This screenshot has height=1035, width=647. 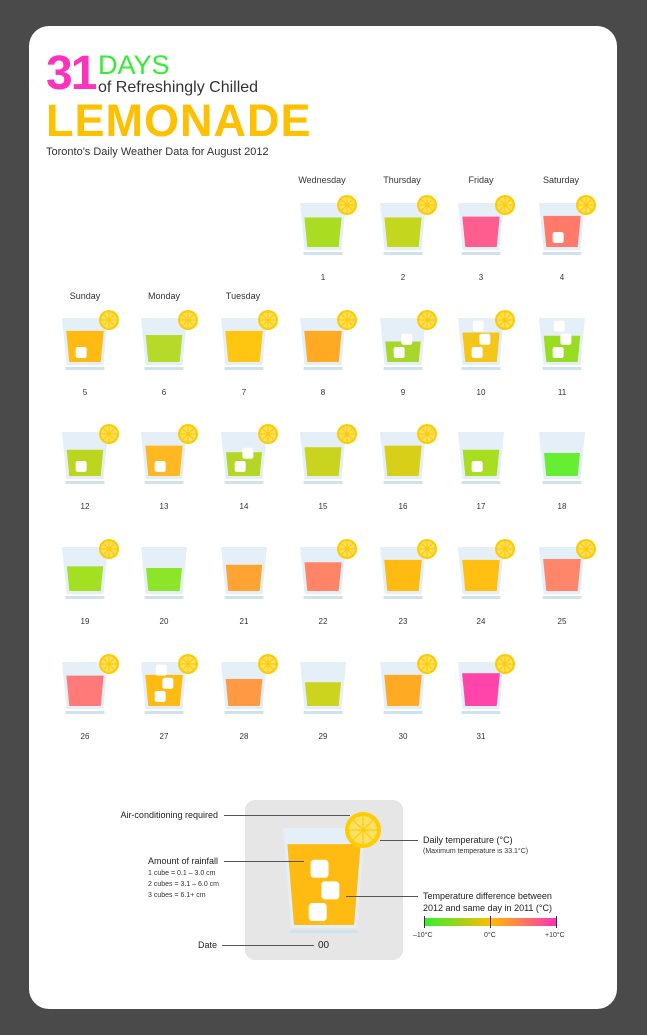 I want to click on date-label: 22, so click(x=323, y=621).